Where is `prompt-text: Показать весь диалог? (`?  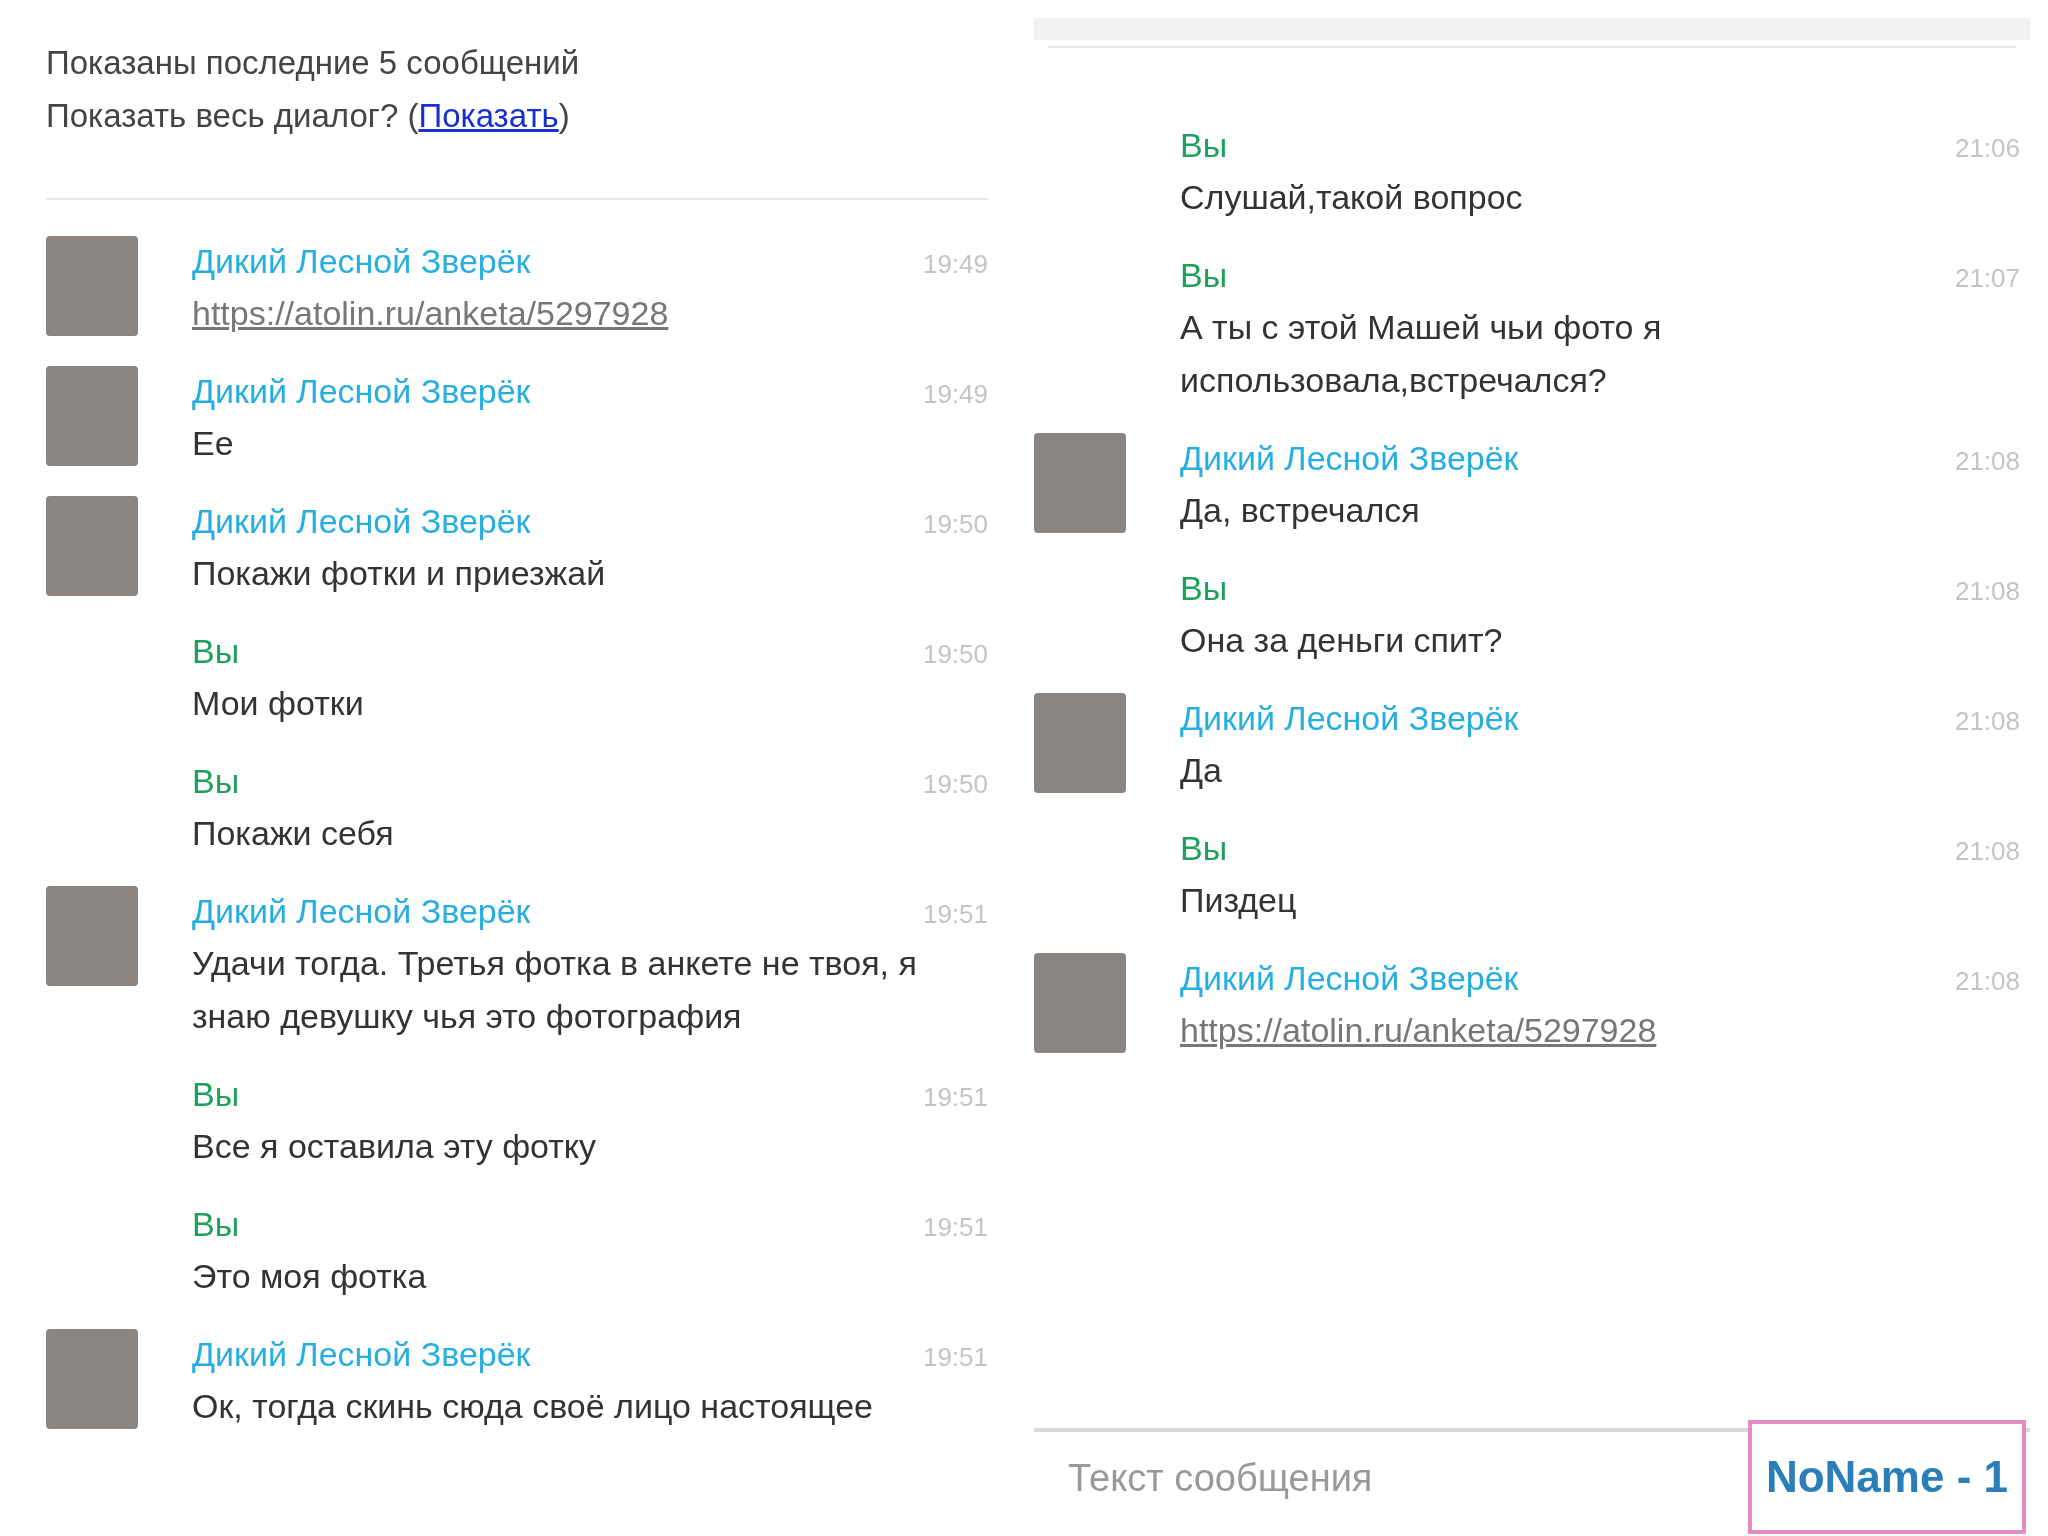 prompt-text: Показать весь диалог? ( is located at coordinates (232, 115).